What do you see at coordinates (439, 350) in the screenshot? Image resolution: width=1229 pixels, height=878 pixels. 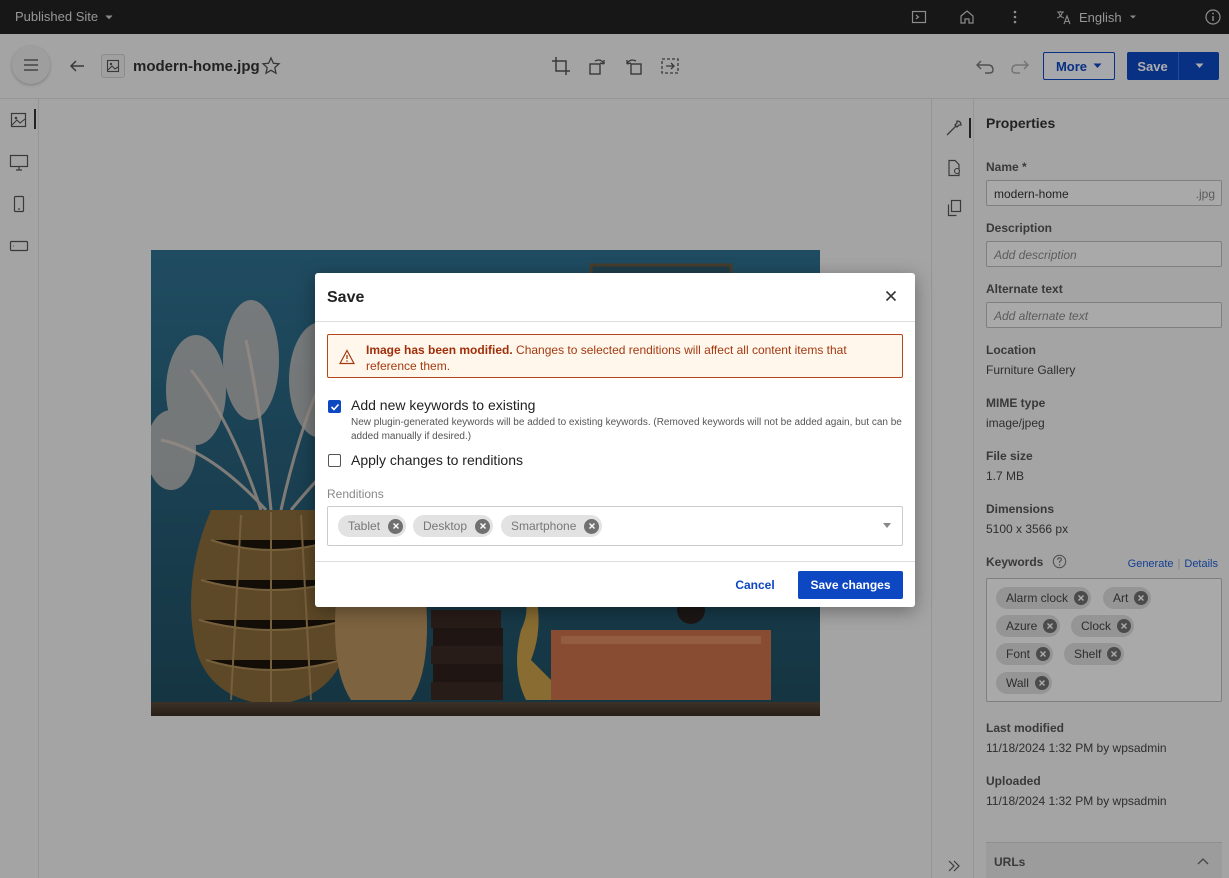 I see `alert-heading: Image has been modified.` at bounding box center [439, 350].